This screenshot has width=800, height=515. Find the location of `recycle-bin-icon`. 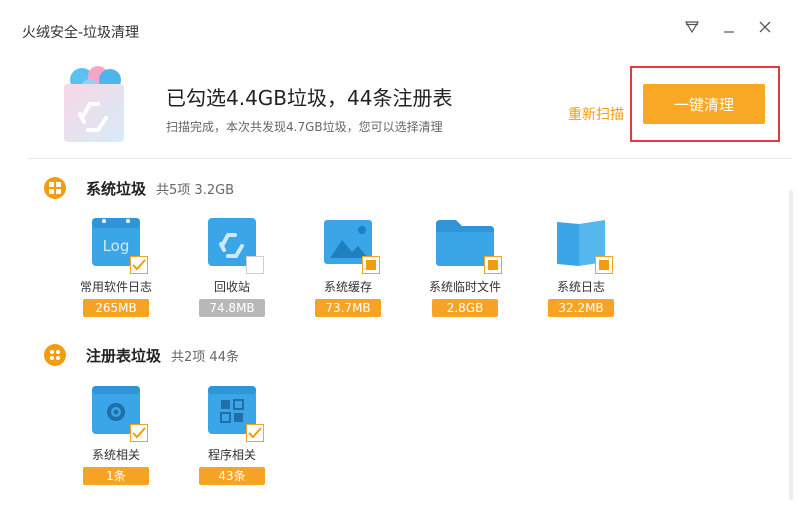

recycle-bin-icon is located at coordinates (235, 245).